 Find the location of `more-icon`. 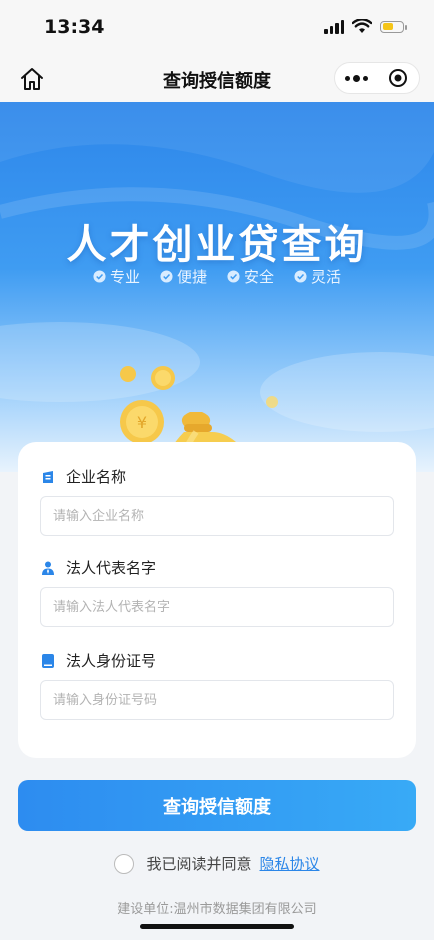

more-icon is located at coordinates (356, 78).